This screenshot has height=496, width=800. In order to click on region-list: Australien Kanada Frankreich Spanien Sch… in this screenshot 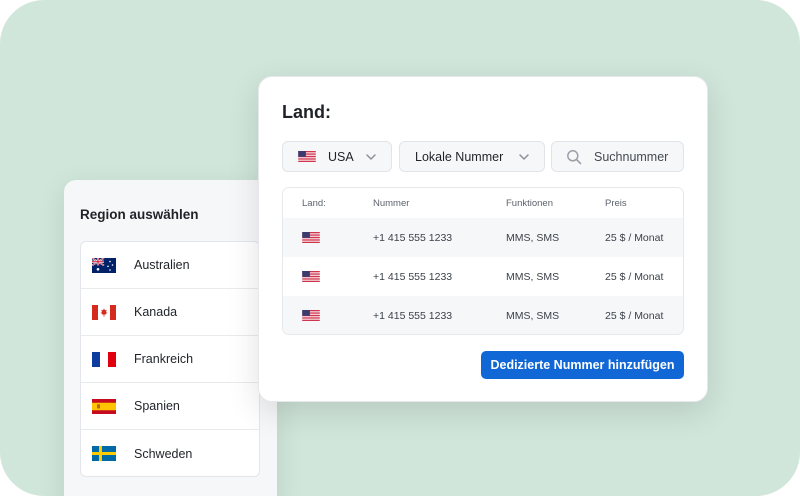, I will do `click(170, 359)`.